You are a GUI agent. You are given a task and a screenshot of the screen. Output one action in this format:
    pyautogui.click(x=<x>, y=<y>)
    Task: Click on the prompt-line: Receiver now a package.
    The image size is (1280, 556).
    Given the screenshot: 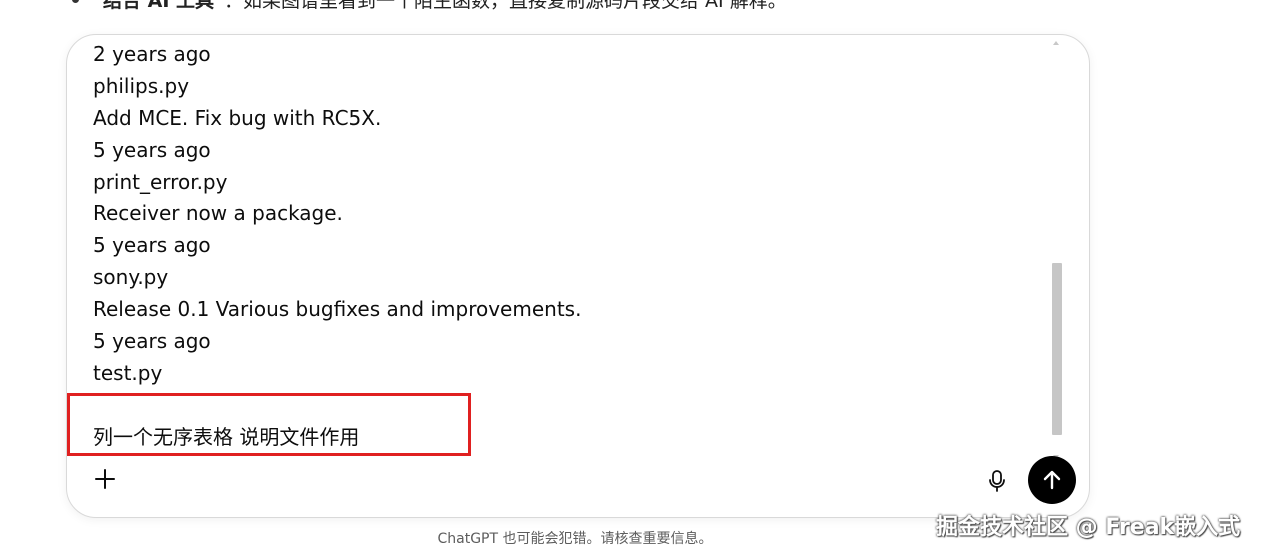 What is the action you would take?
    pyautogui.click(x=218, y=213)
    